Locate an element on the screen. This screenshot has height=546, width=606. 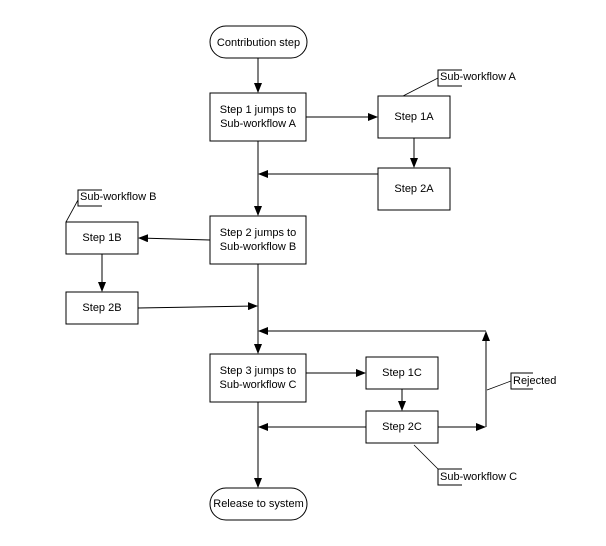
start-node: Contribution step is located at coordinates (258, 42).